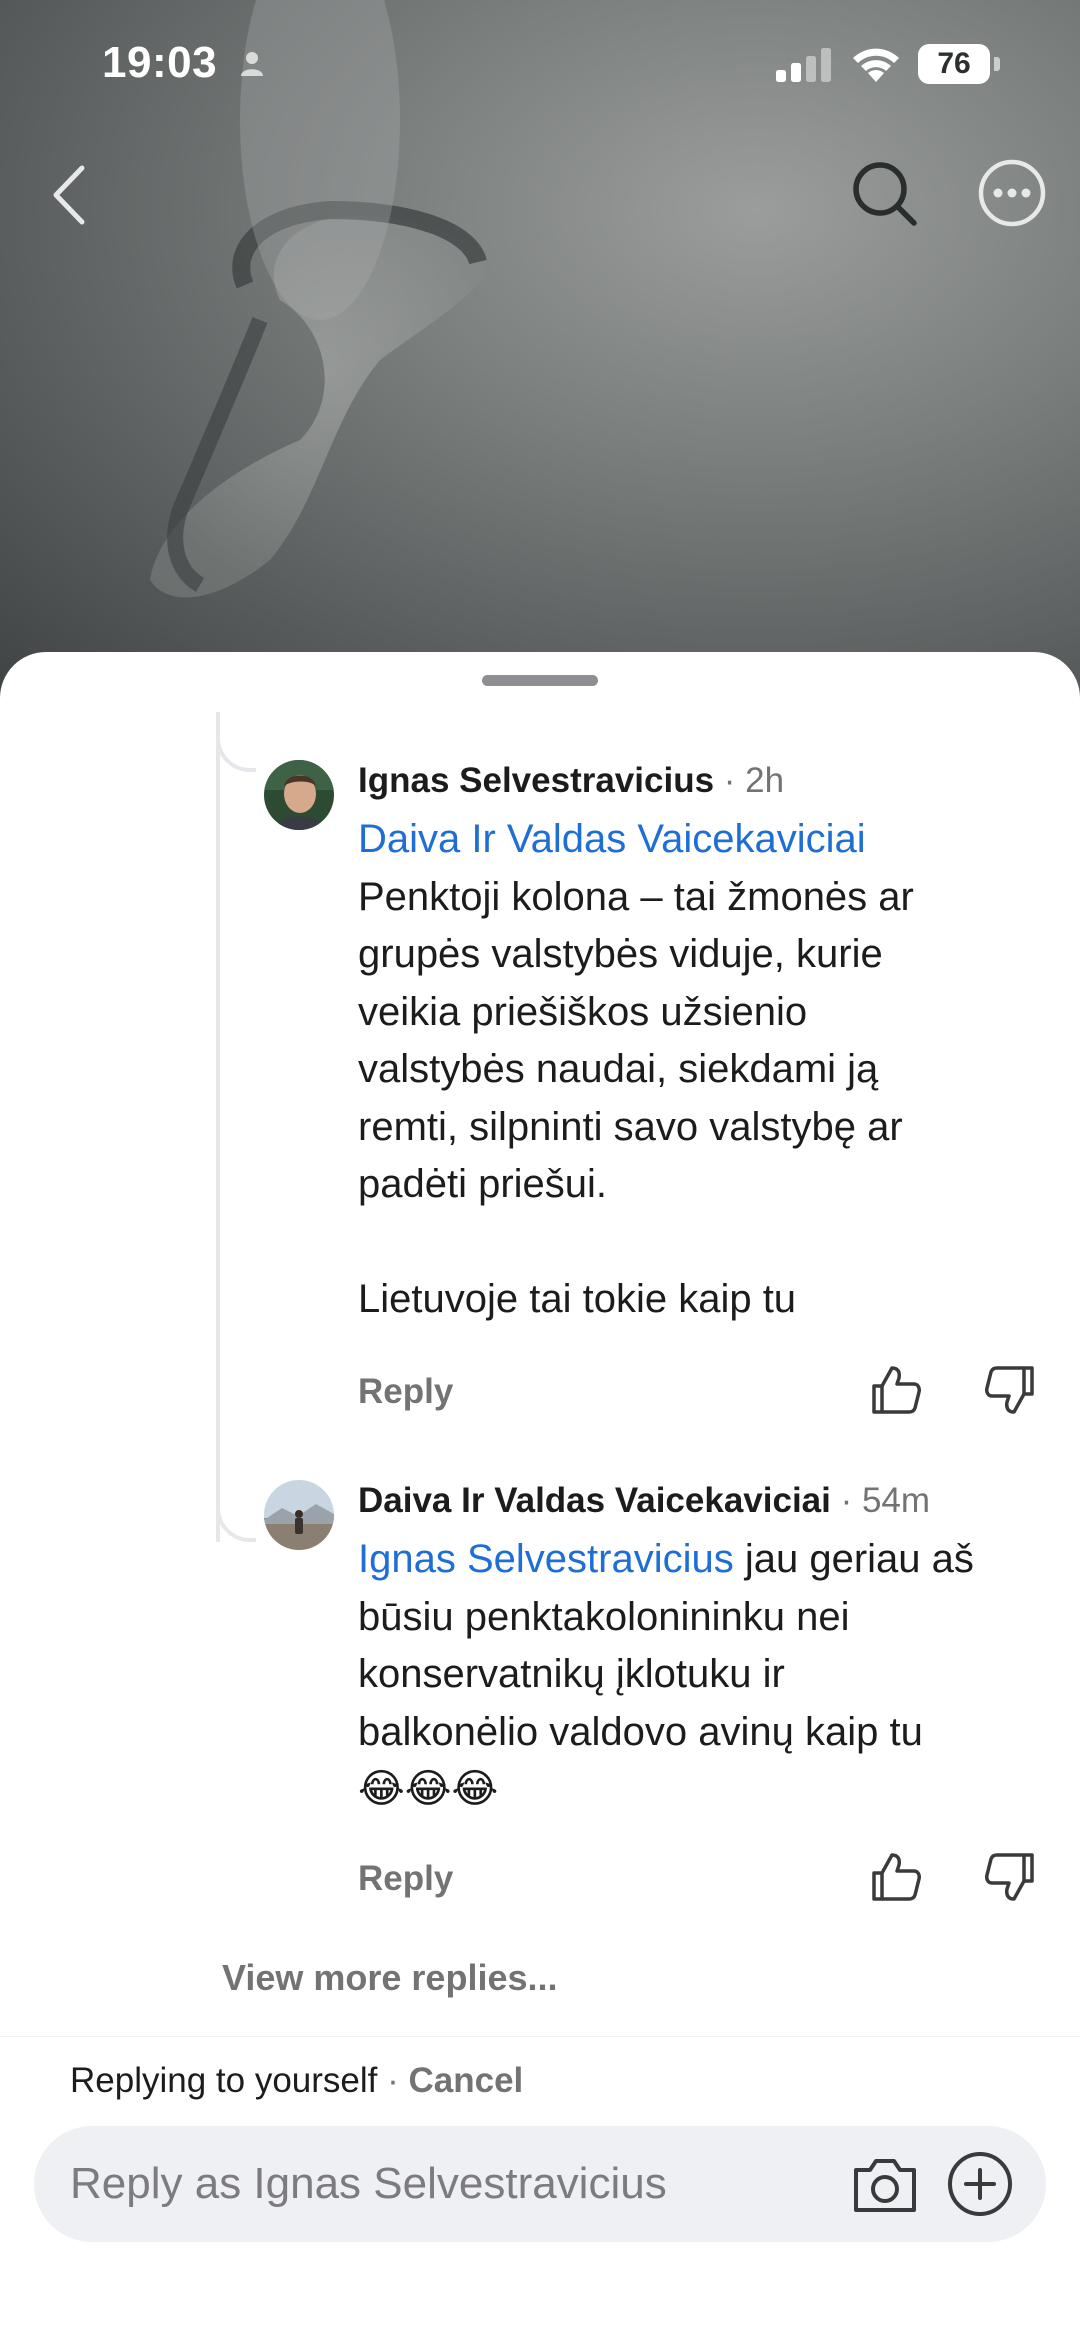 The image size is (1080, 2339). What do you see at coordinates (536, 780) in the screenshot?
I see `comment-author: Ignas Selvestravicius` at bounding box center [536, 780].